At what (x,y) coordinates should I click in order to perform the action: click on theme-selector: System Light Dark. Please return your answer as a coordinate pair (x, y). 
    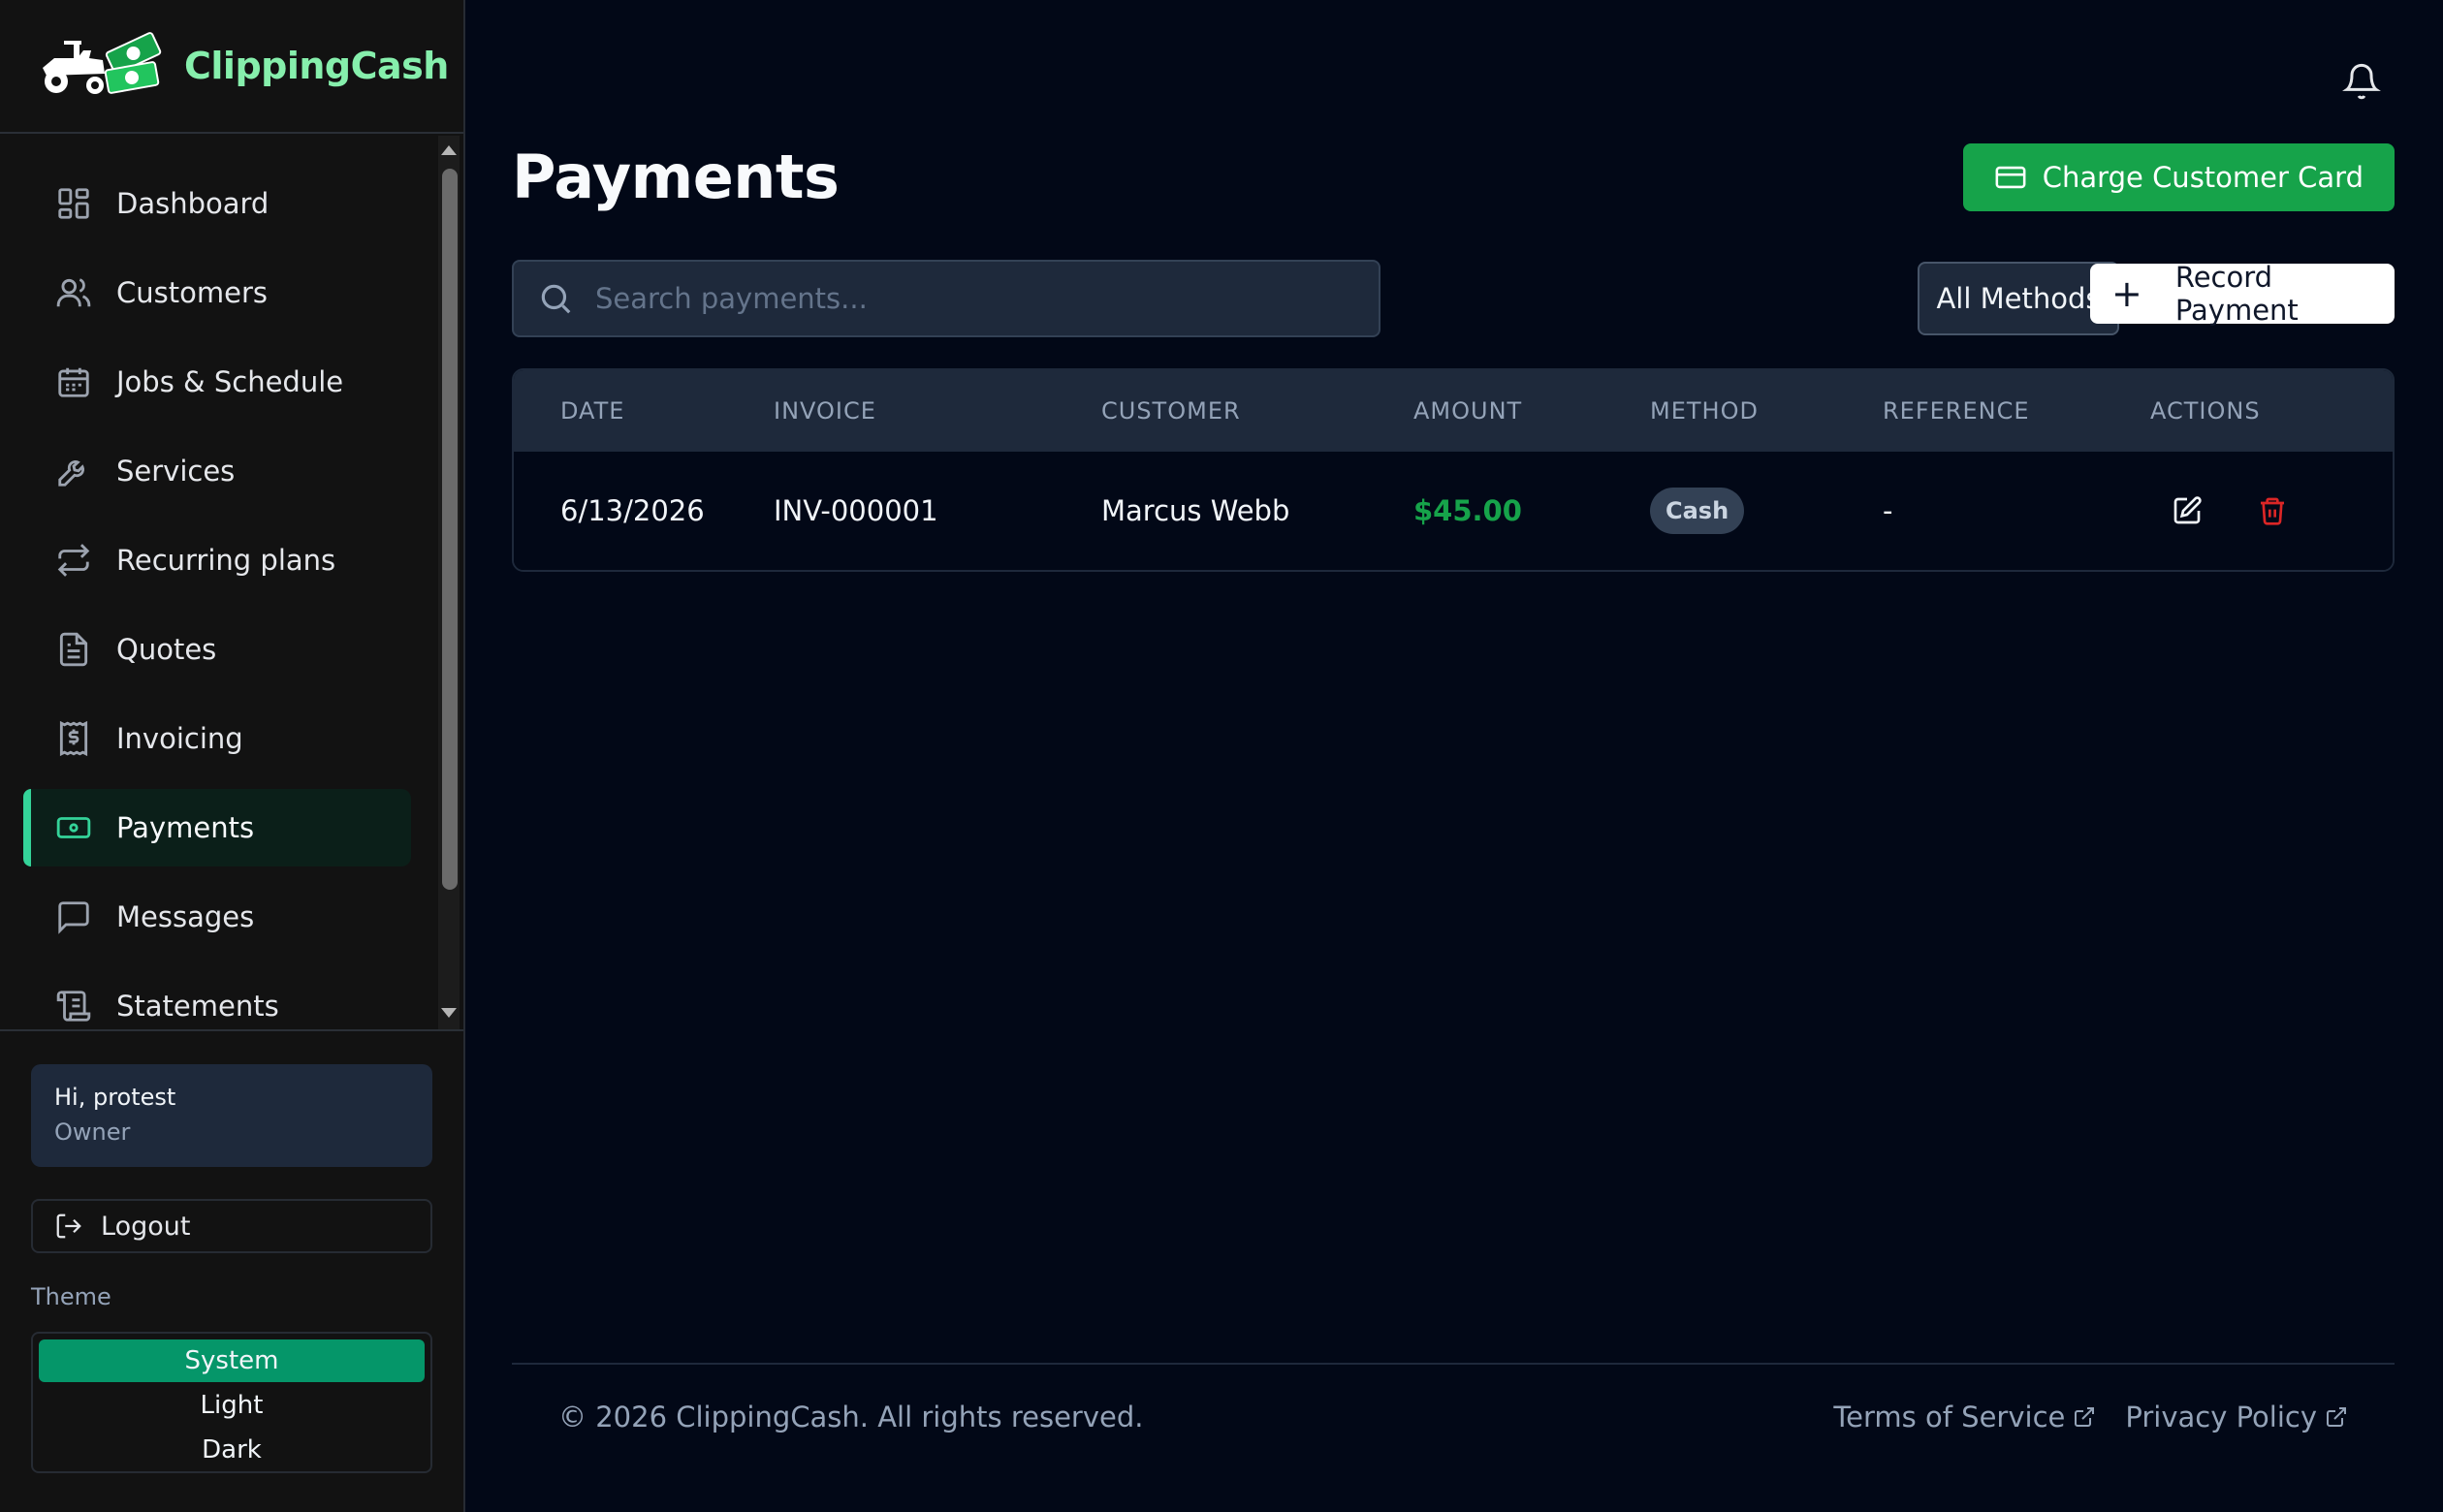
    Looking at the image, I should click on (231, 1402).